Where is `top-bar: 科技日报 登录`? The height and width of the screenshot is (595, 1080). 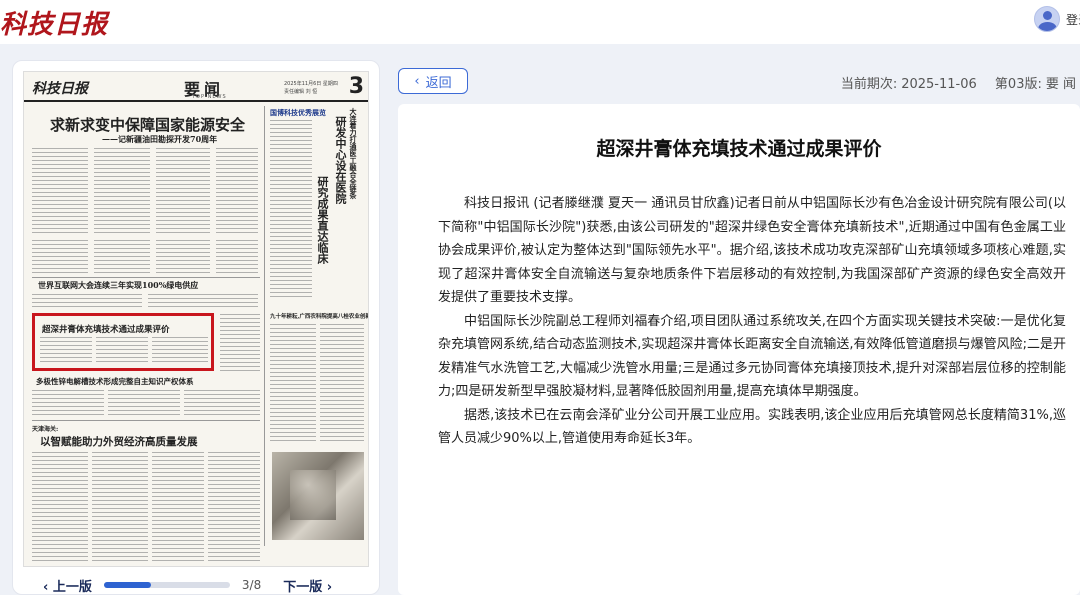
top-bar: 科技日报 登录 is located at coordinates (540, 22).